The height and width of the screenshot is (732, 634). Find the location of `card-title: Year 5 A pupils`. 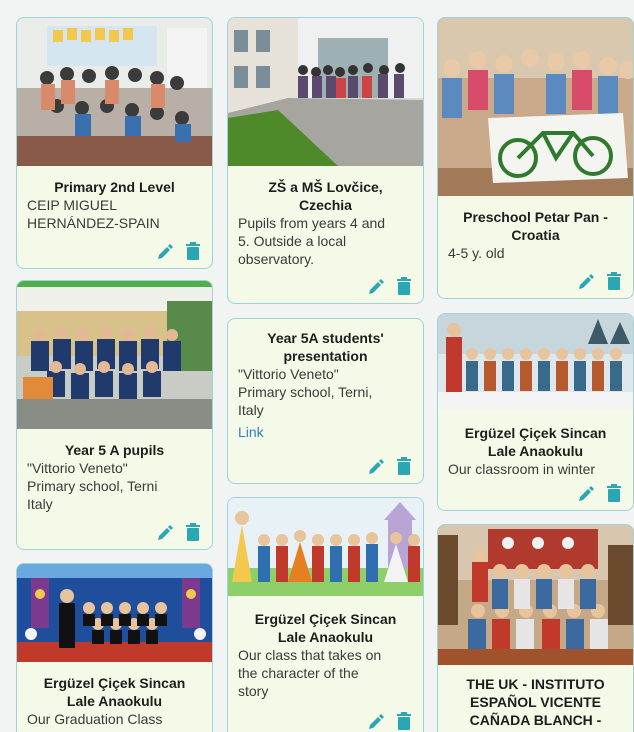

card-title: Year 5 A pupils is located at coordinates (114, 450).